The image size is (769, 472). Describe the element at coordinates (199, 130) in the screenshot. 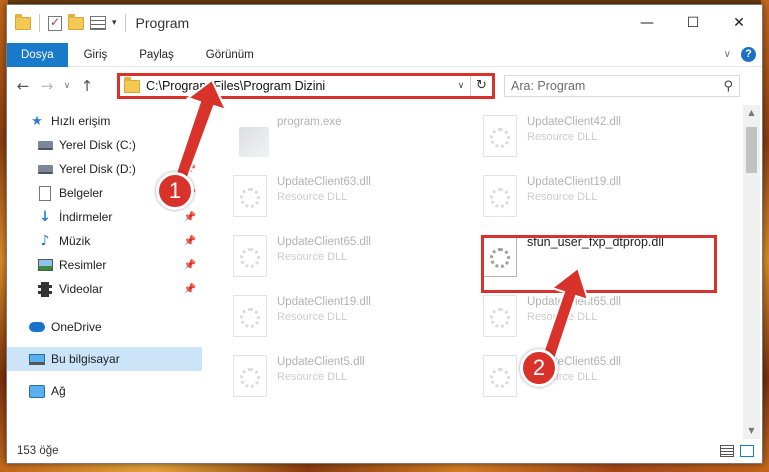

I see `step-1-arrow` at that location.